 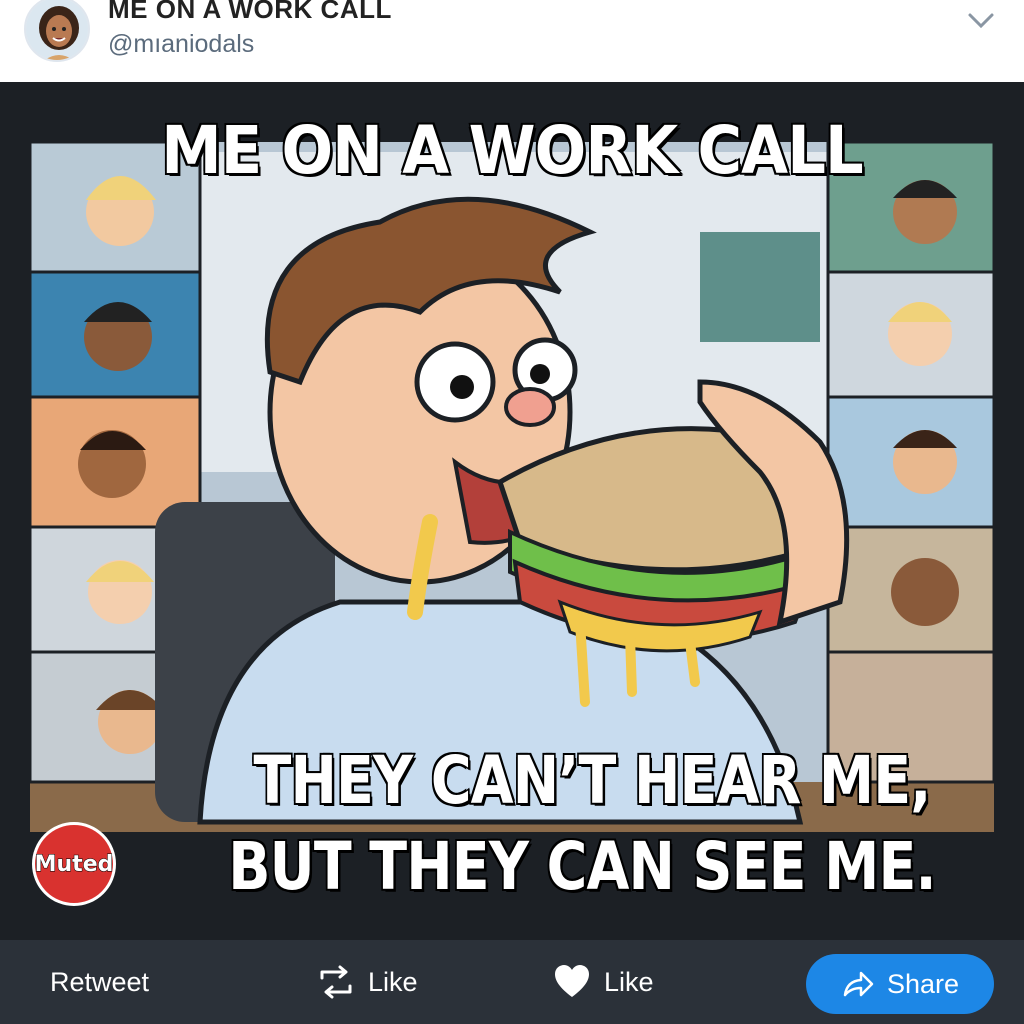 What do you see at coordinates (512, 151) in the screenshot?
I see `caption-top: ME ON A WORK CALL` at bounding box center [512, 151].